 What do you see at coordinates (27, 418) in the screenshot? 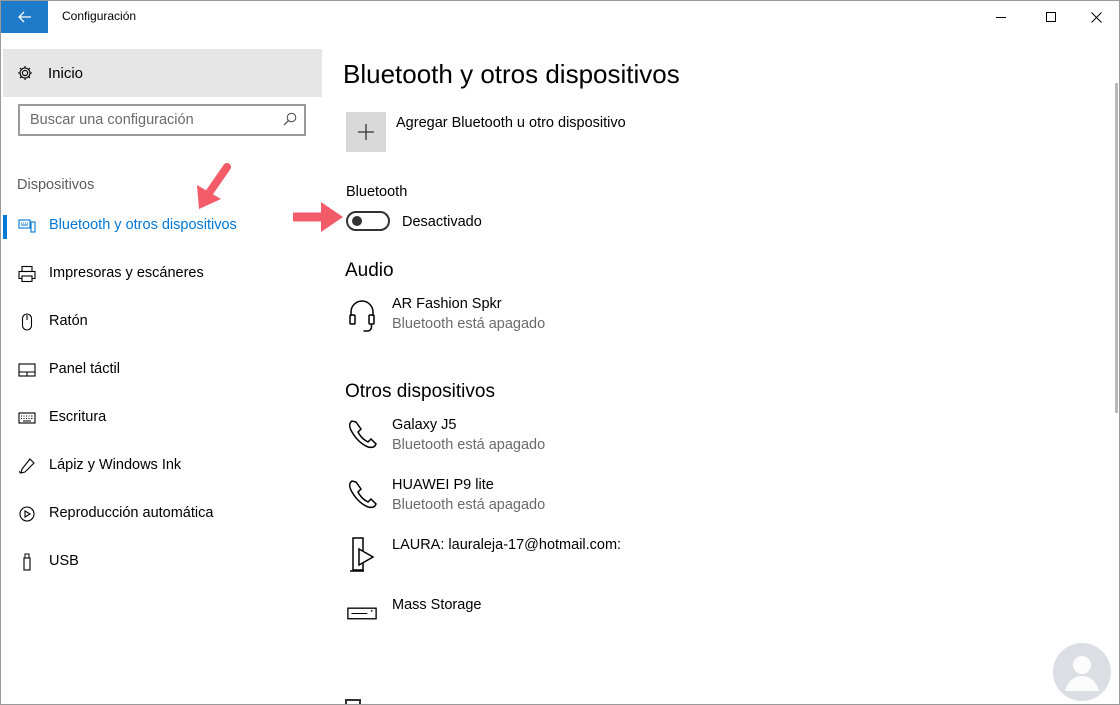
I see `keyboard-icon` at bounding box center [27, 418].